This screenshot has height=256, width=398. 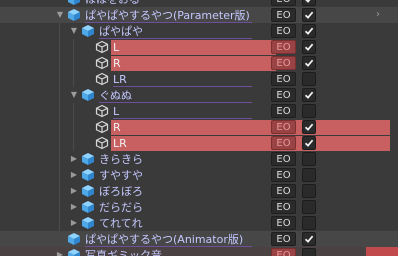 I want to click on object-name-label: ぱやぱや, so click(x=121, y=31).